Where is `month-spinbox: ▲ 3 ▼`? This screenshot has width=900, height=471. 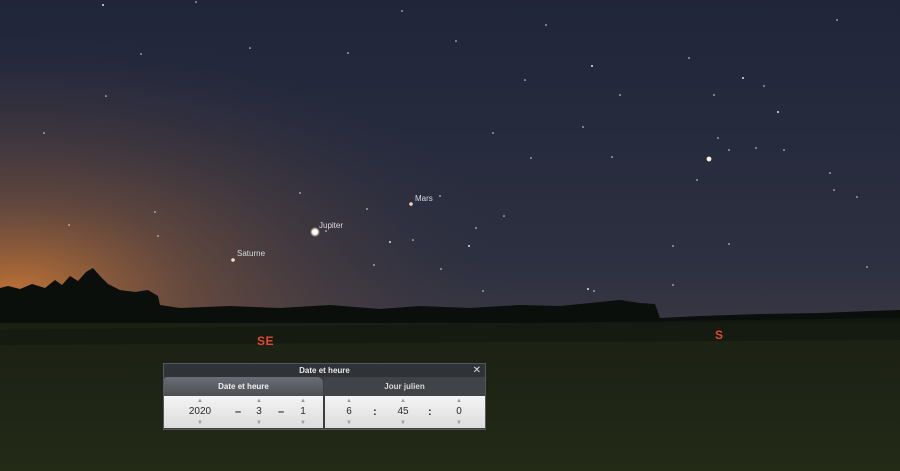 month-spinbox: ▲ 3 ▼ is located at coordinates (259, 412).